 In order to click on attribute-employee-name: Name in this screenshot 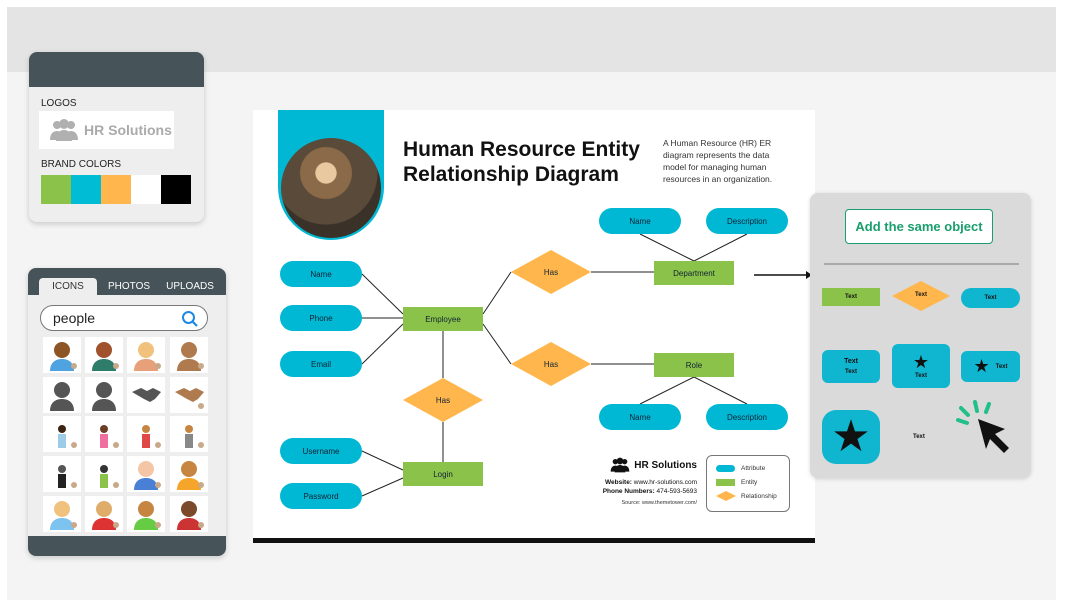, I will do `click(321, 274)`.